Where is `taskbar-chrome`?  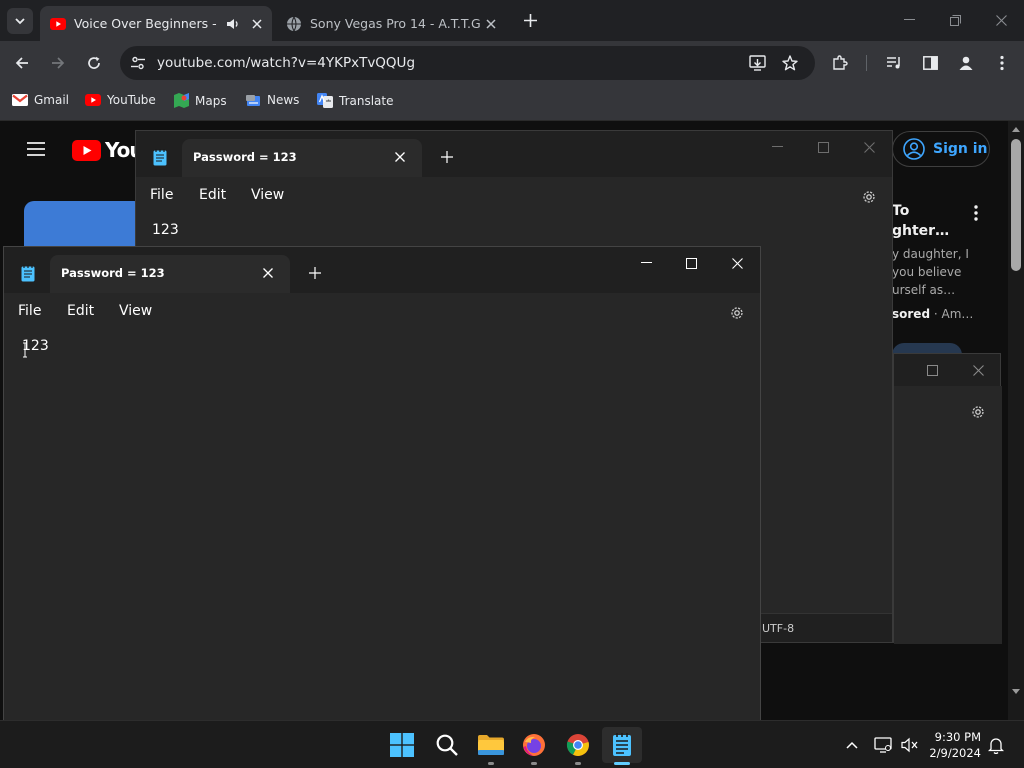 taskbar-chrome is located at coordinates (578, 746).